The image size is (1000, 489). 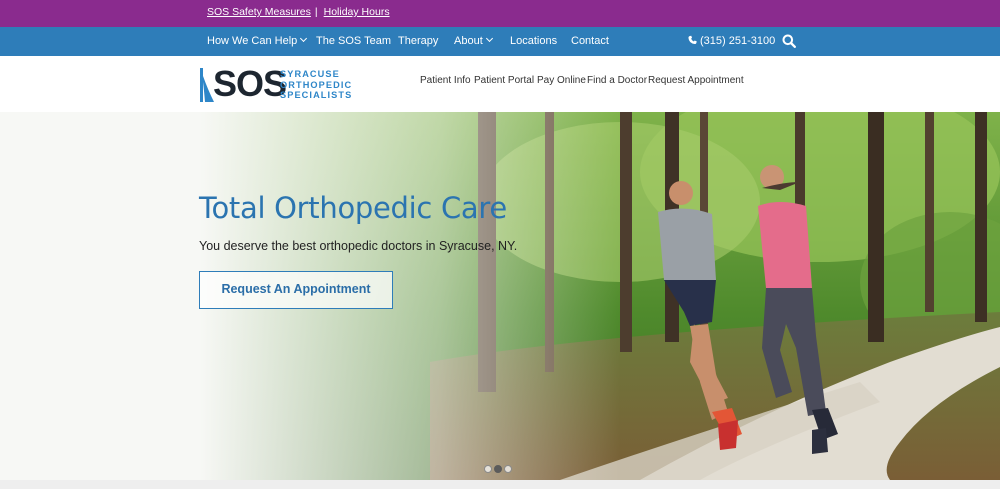 I want to click on subnav-pay-online: Pay Online, so click(x=561, y=80).